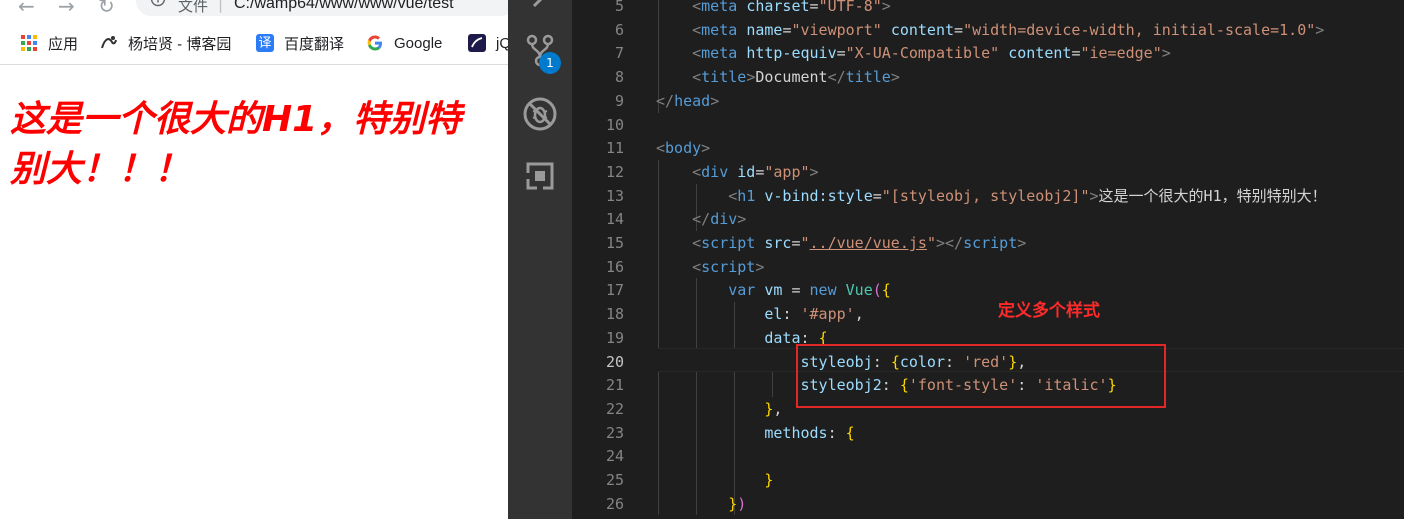 The height and width of the screenshot is (519, 1404). Describe the element at coordinates (981, 376) in the screenshot. I see `annotation-box` at that location.